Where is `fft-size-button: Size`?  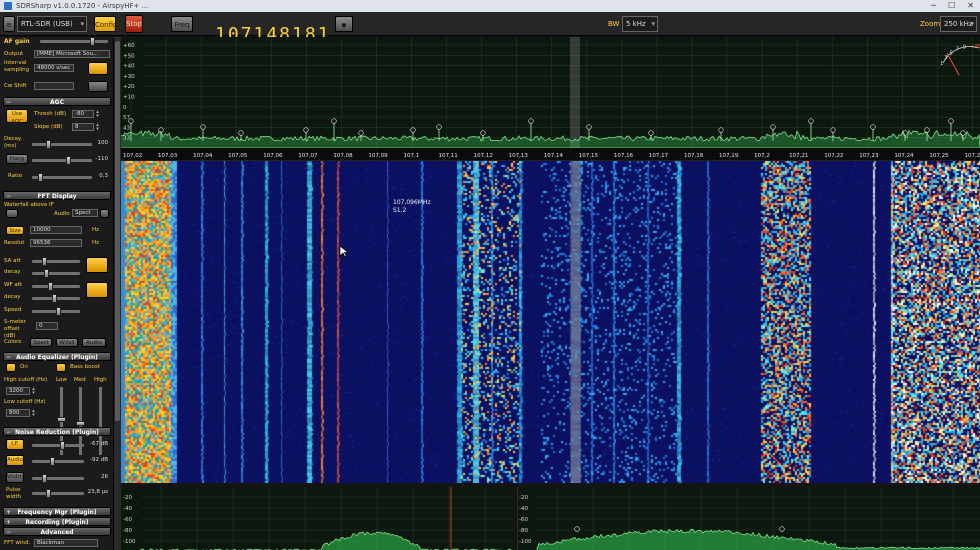
fft-size-button: Size is located at coordinates (15, 230).